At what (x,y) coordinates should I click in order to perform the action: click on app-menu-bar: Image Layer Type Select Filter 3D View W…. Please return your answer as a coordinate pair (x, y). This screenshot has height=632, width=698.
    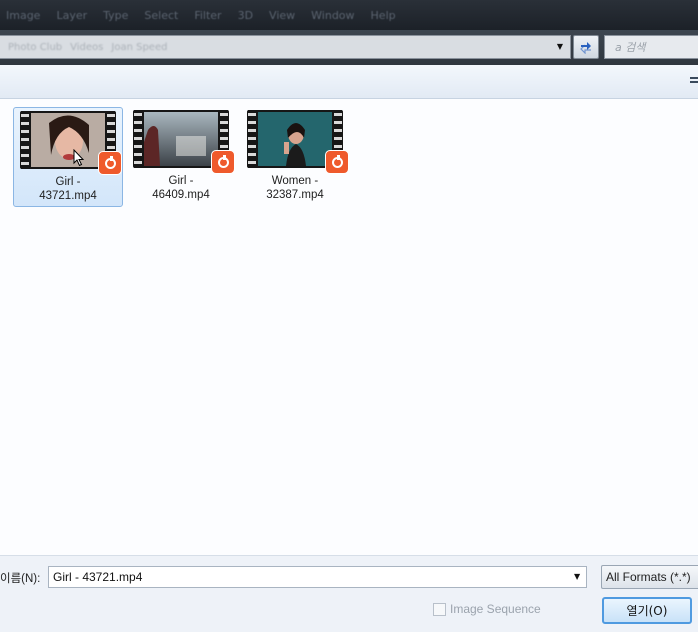
    Looking at the image, I should click on (349, 15).